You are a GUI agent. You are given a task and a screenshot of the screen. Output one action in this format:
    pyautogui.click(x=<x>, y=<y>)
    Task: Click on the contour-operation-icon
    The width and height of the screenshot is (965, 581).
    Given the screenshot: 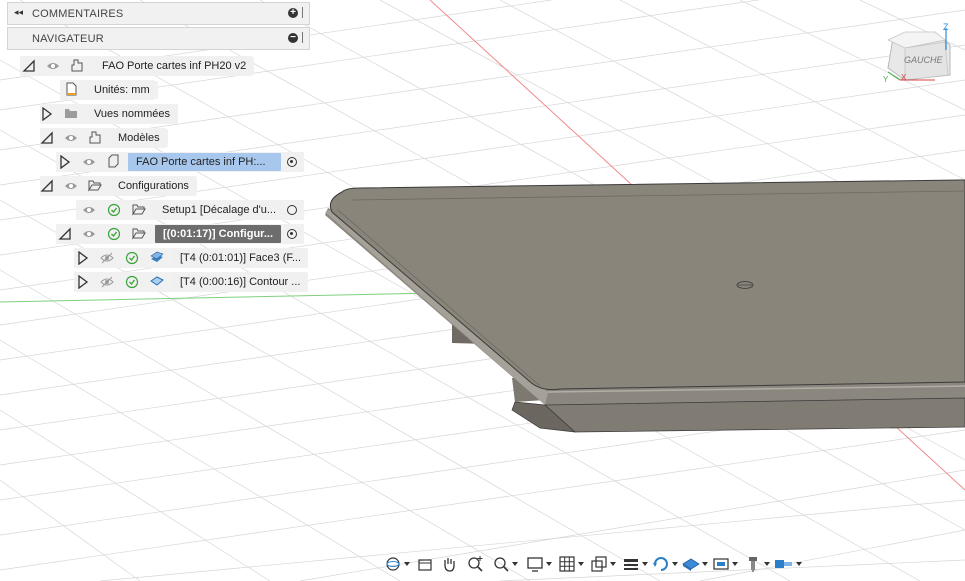 What is the action you would take?
    pyautogui.click(x=157, y=281)
    